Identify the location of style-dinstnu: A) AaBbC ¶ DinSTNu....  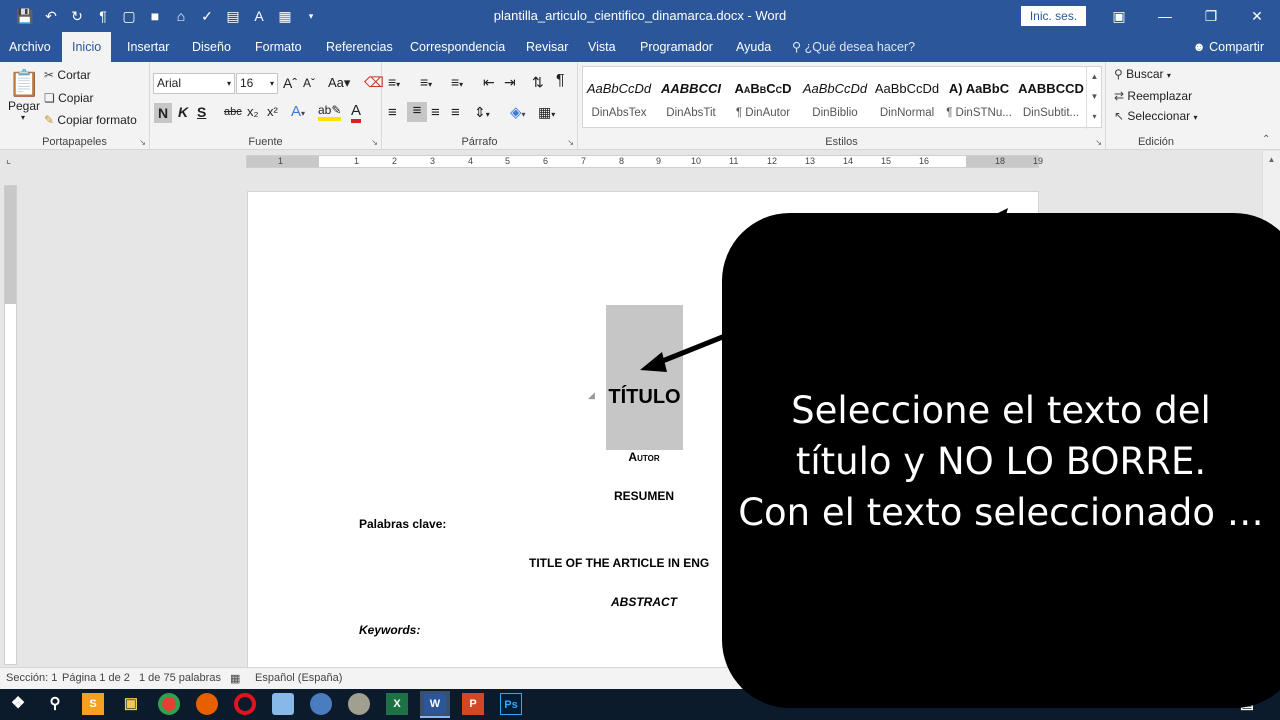
(979, 98).